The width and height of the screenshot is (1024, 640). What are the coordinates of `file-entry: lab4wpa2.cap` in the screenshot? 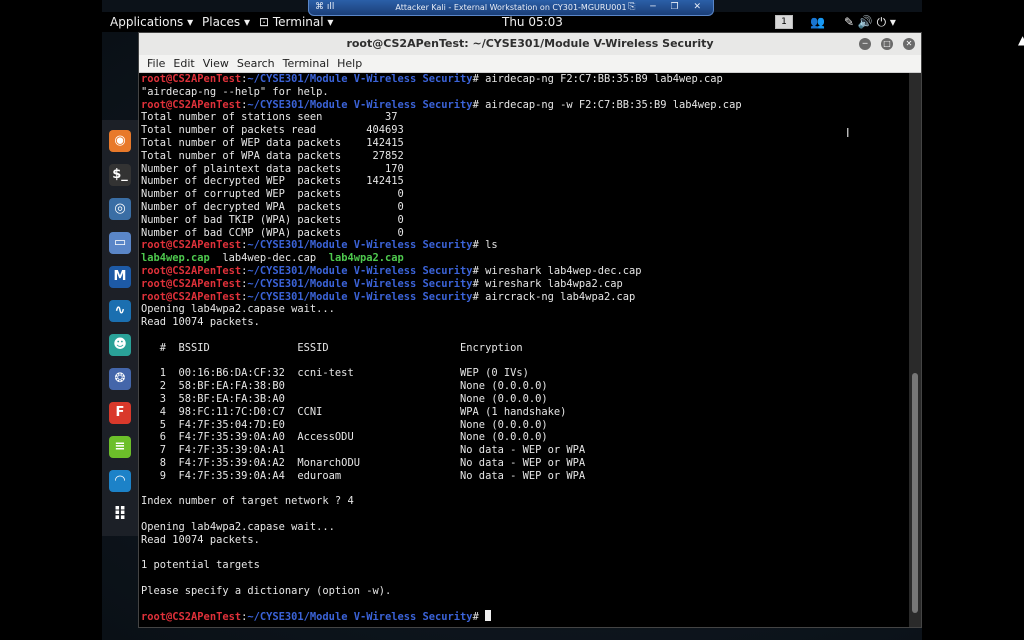 It's located at (366, 258).